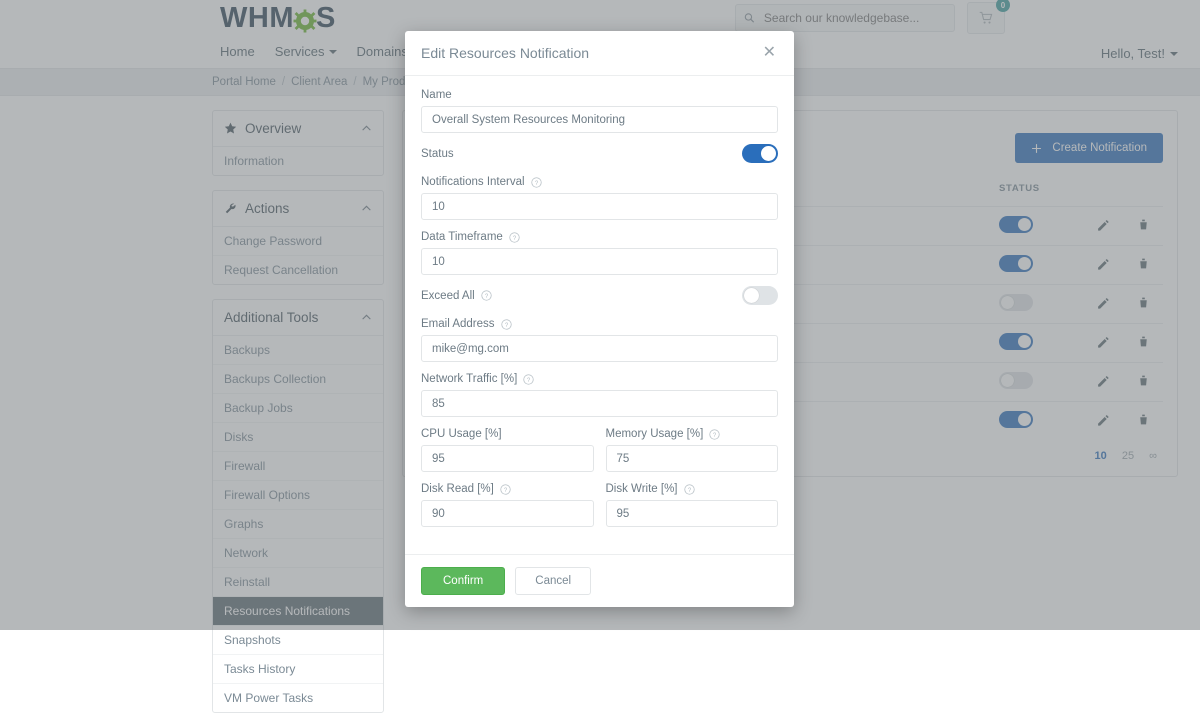  I want to click on label-memory-usage: Memory Usage [%] ?, so click(692, 434).